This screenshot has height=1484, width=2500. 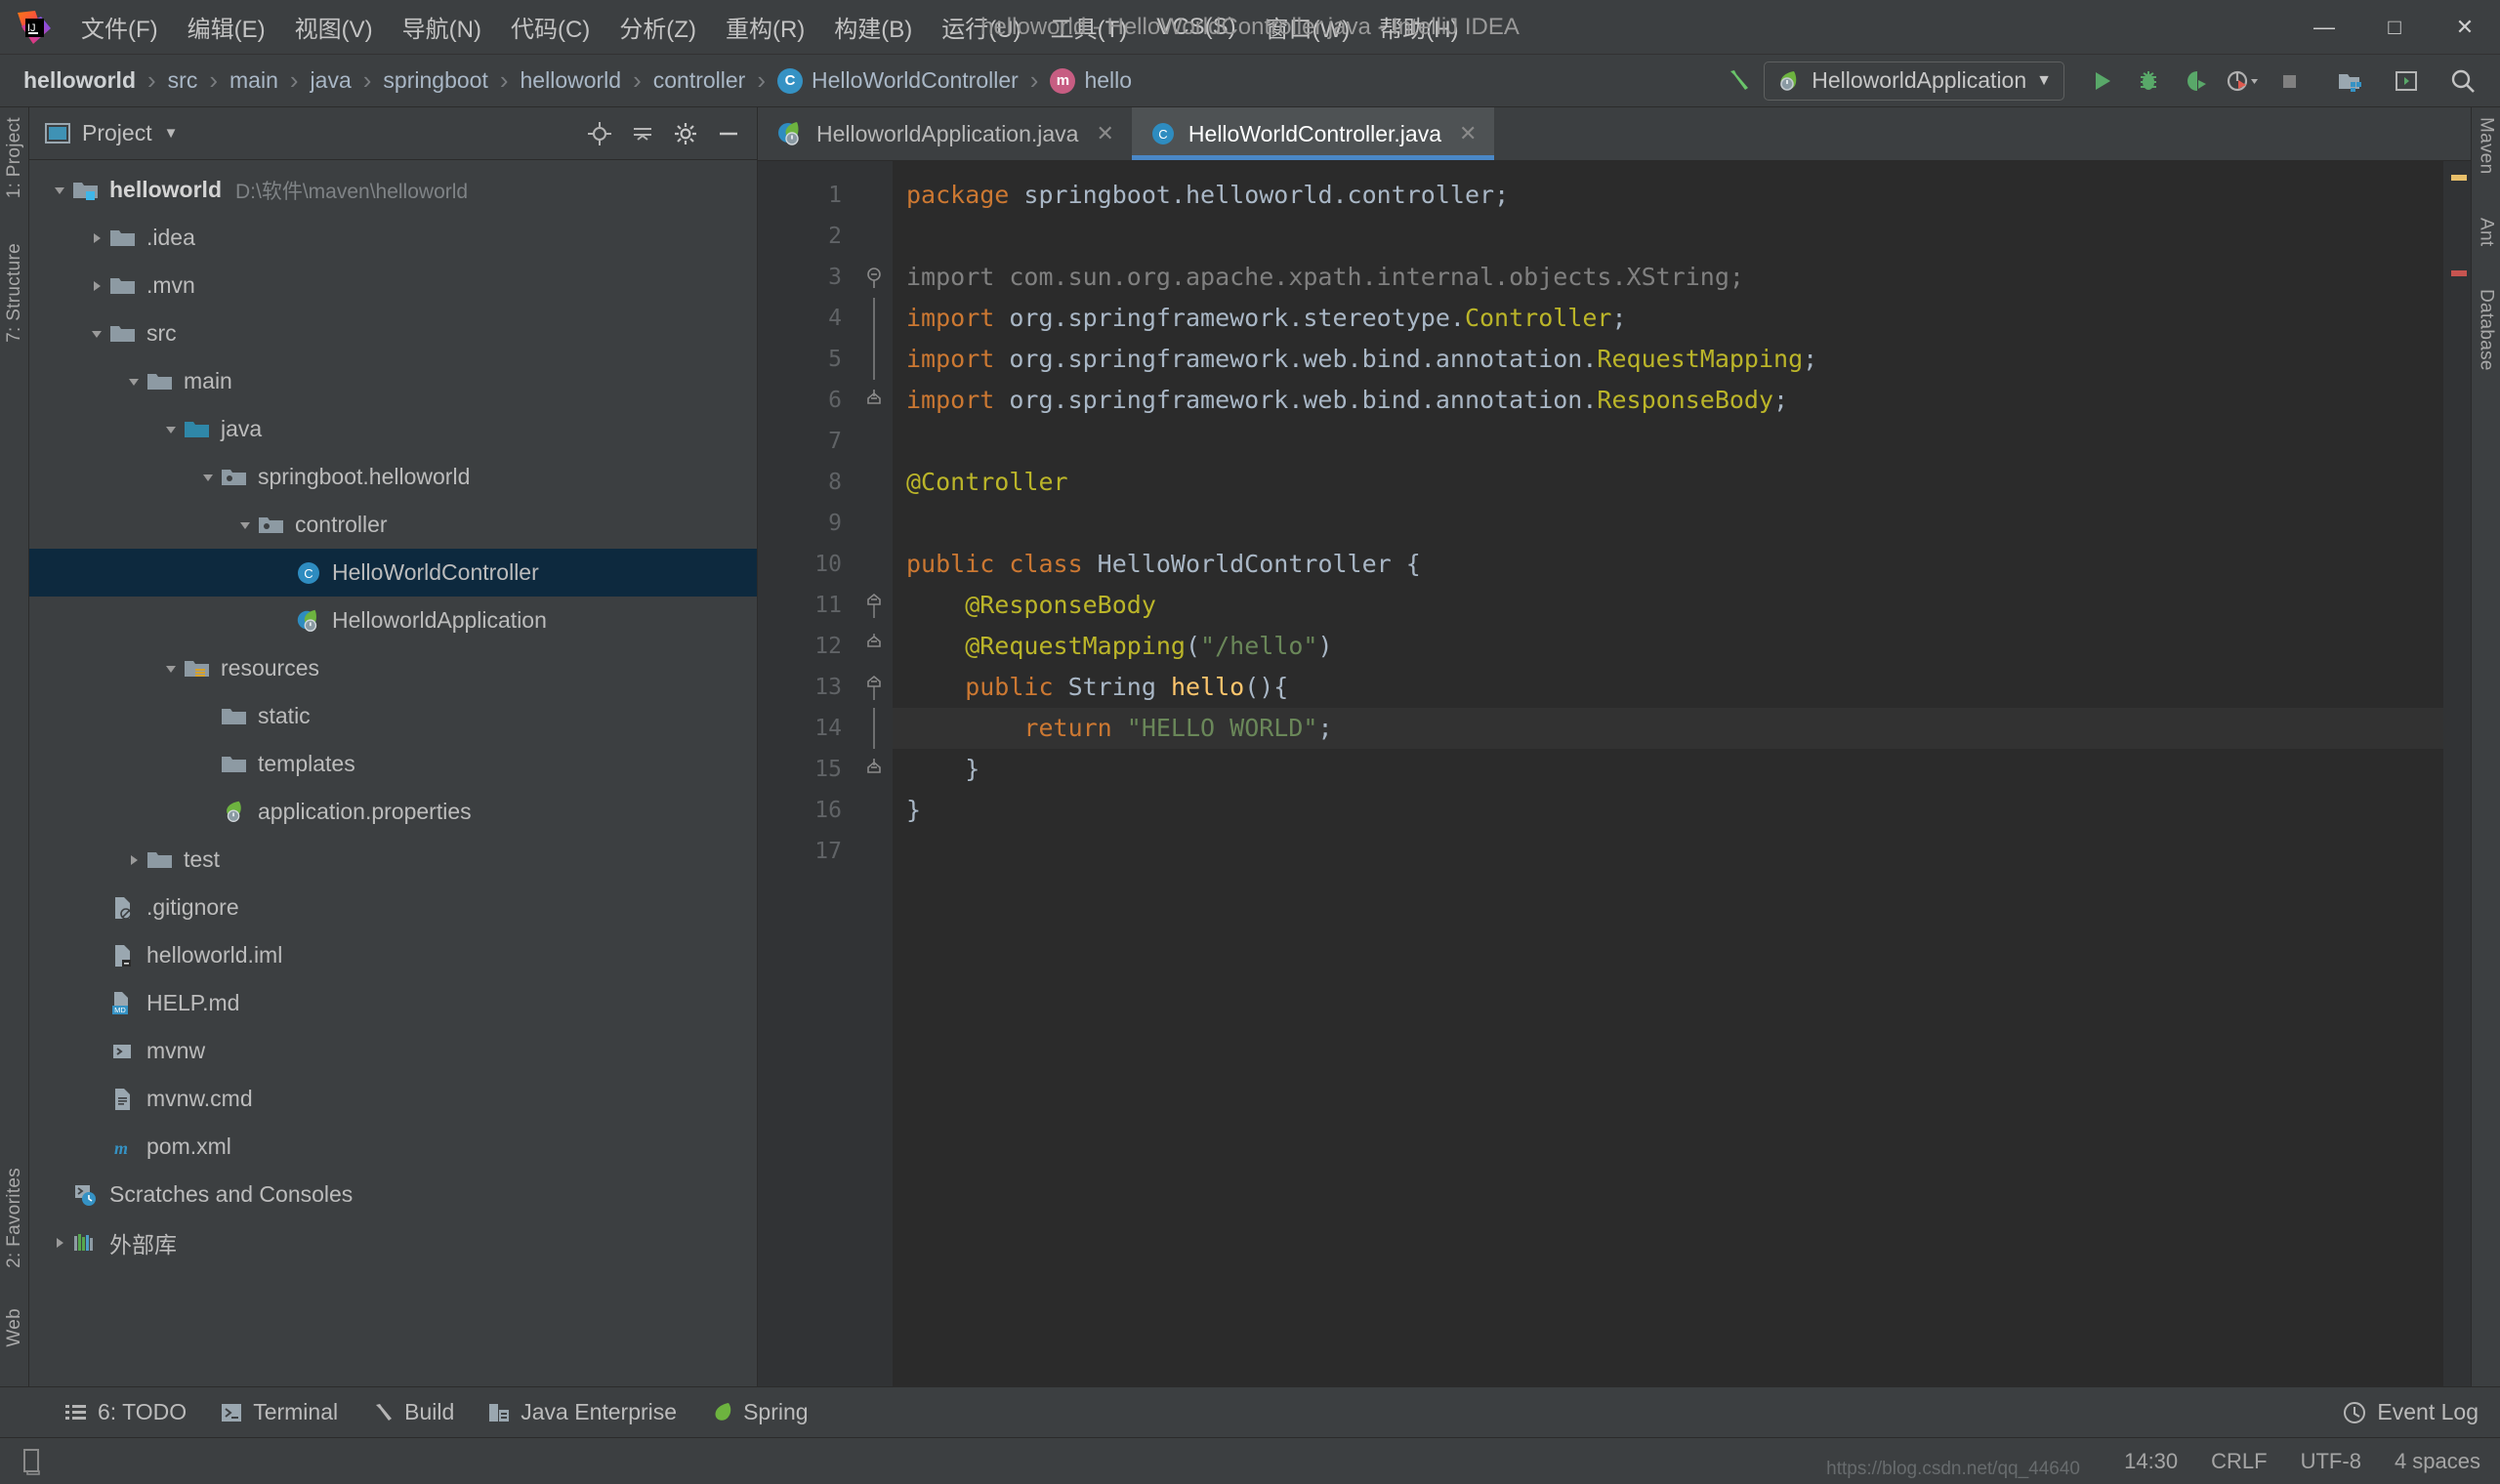 What do you see at coordinates (1089, 27) in the screenshot?
I see `menu-tools: 工具(T)` at bounding box center [1089, 27].